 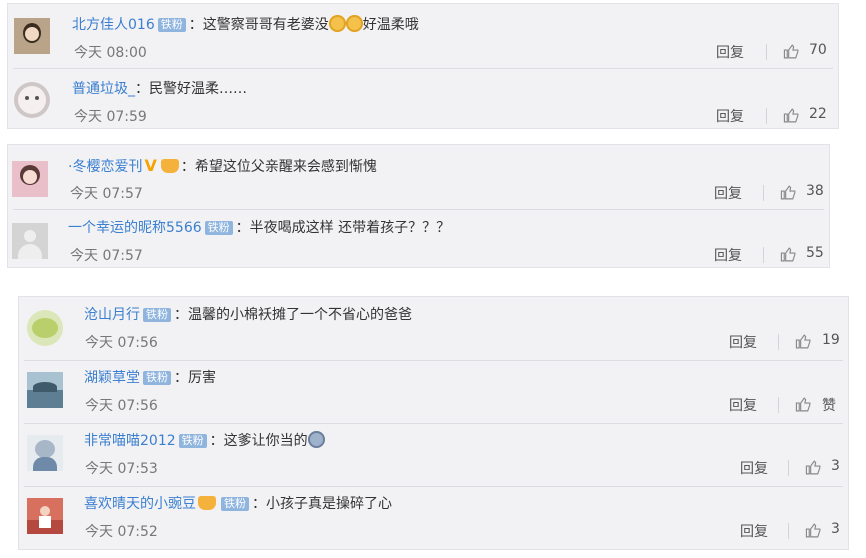 I want to click on comment-item: ·冬樱恋爱刊 V ：希望这位父亲醒来会感到惭愧 今天 07:57 回复 38, so click(x=418, y=176).